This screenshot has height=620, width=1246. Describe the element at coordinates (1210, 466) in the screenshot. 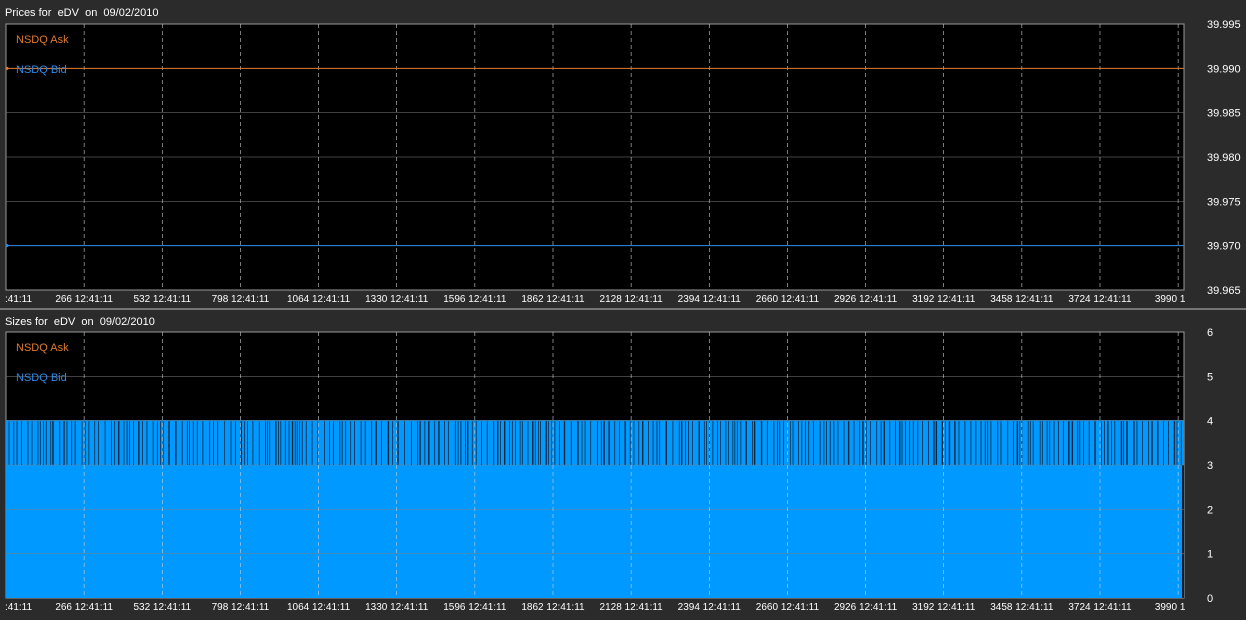

I see `sizes-y-tick-label: 3` at that location.